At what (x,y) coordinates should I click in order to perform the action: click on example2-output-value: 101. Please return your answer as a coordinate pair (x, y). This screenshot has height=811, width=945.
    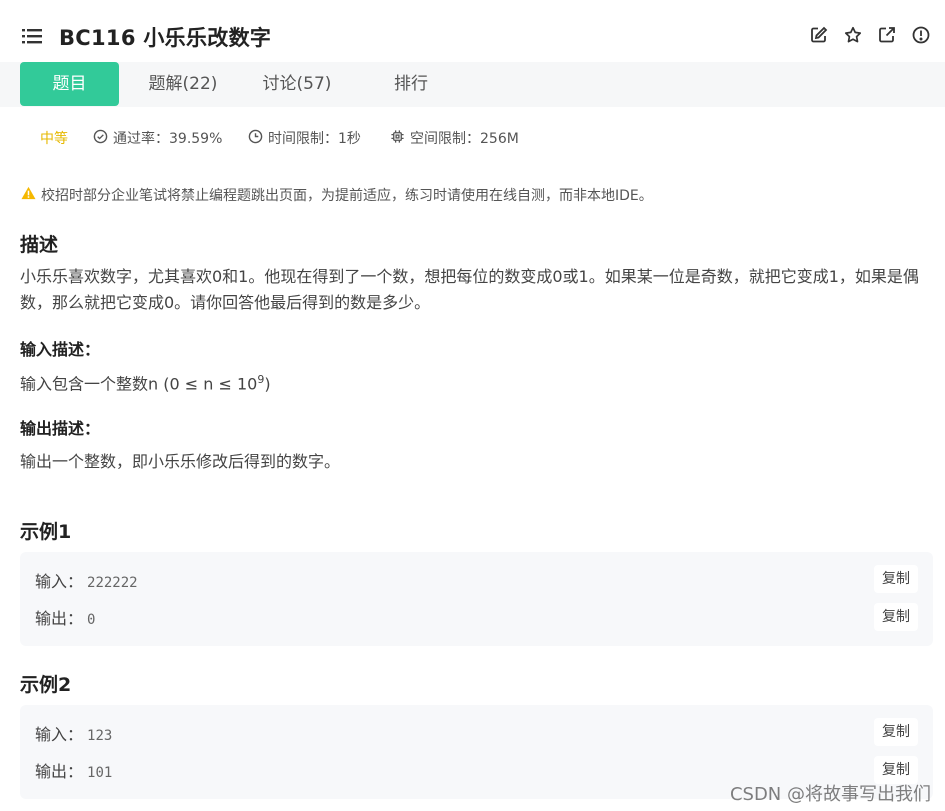
    Looking at the image, I should click on (100, 773).